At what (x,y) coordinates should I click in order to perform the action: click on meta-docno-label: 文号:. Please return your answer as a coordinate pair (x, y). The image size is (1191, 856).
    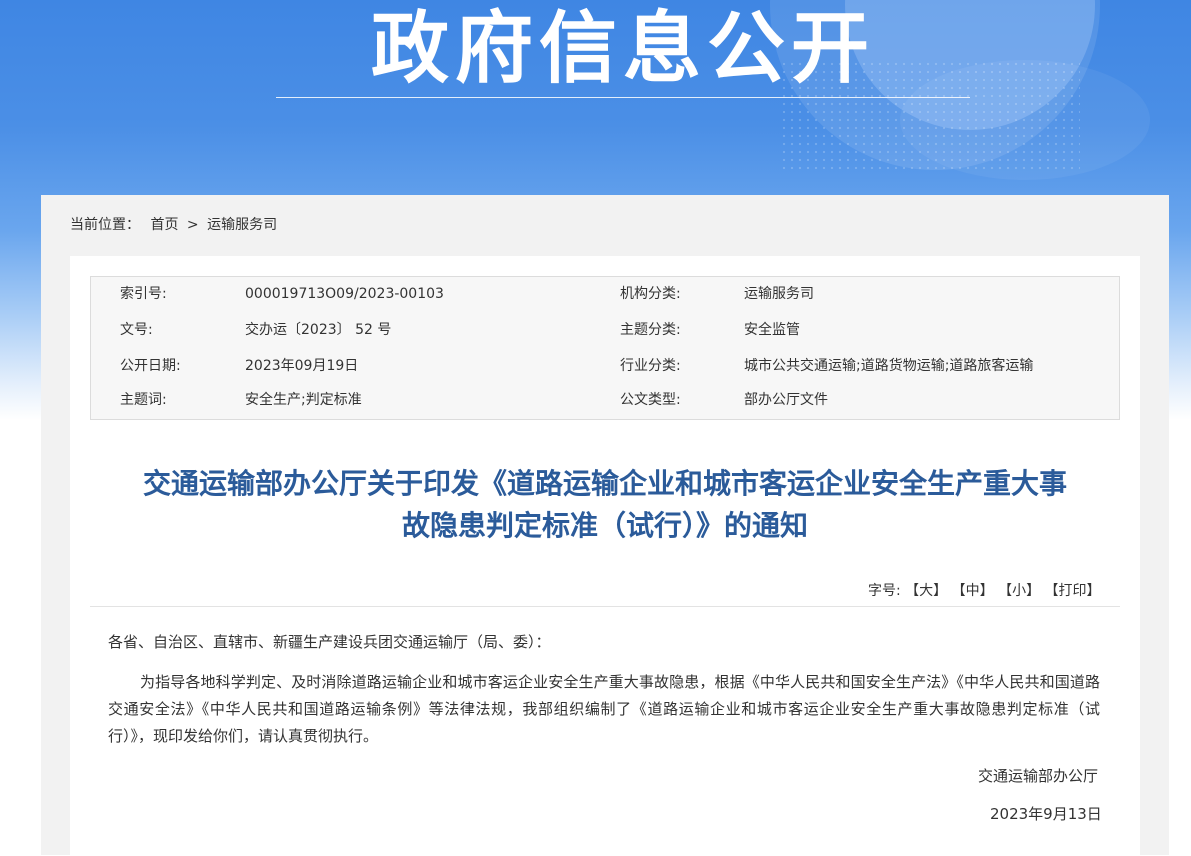
    Looking at the image, I should click on (136, 330).